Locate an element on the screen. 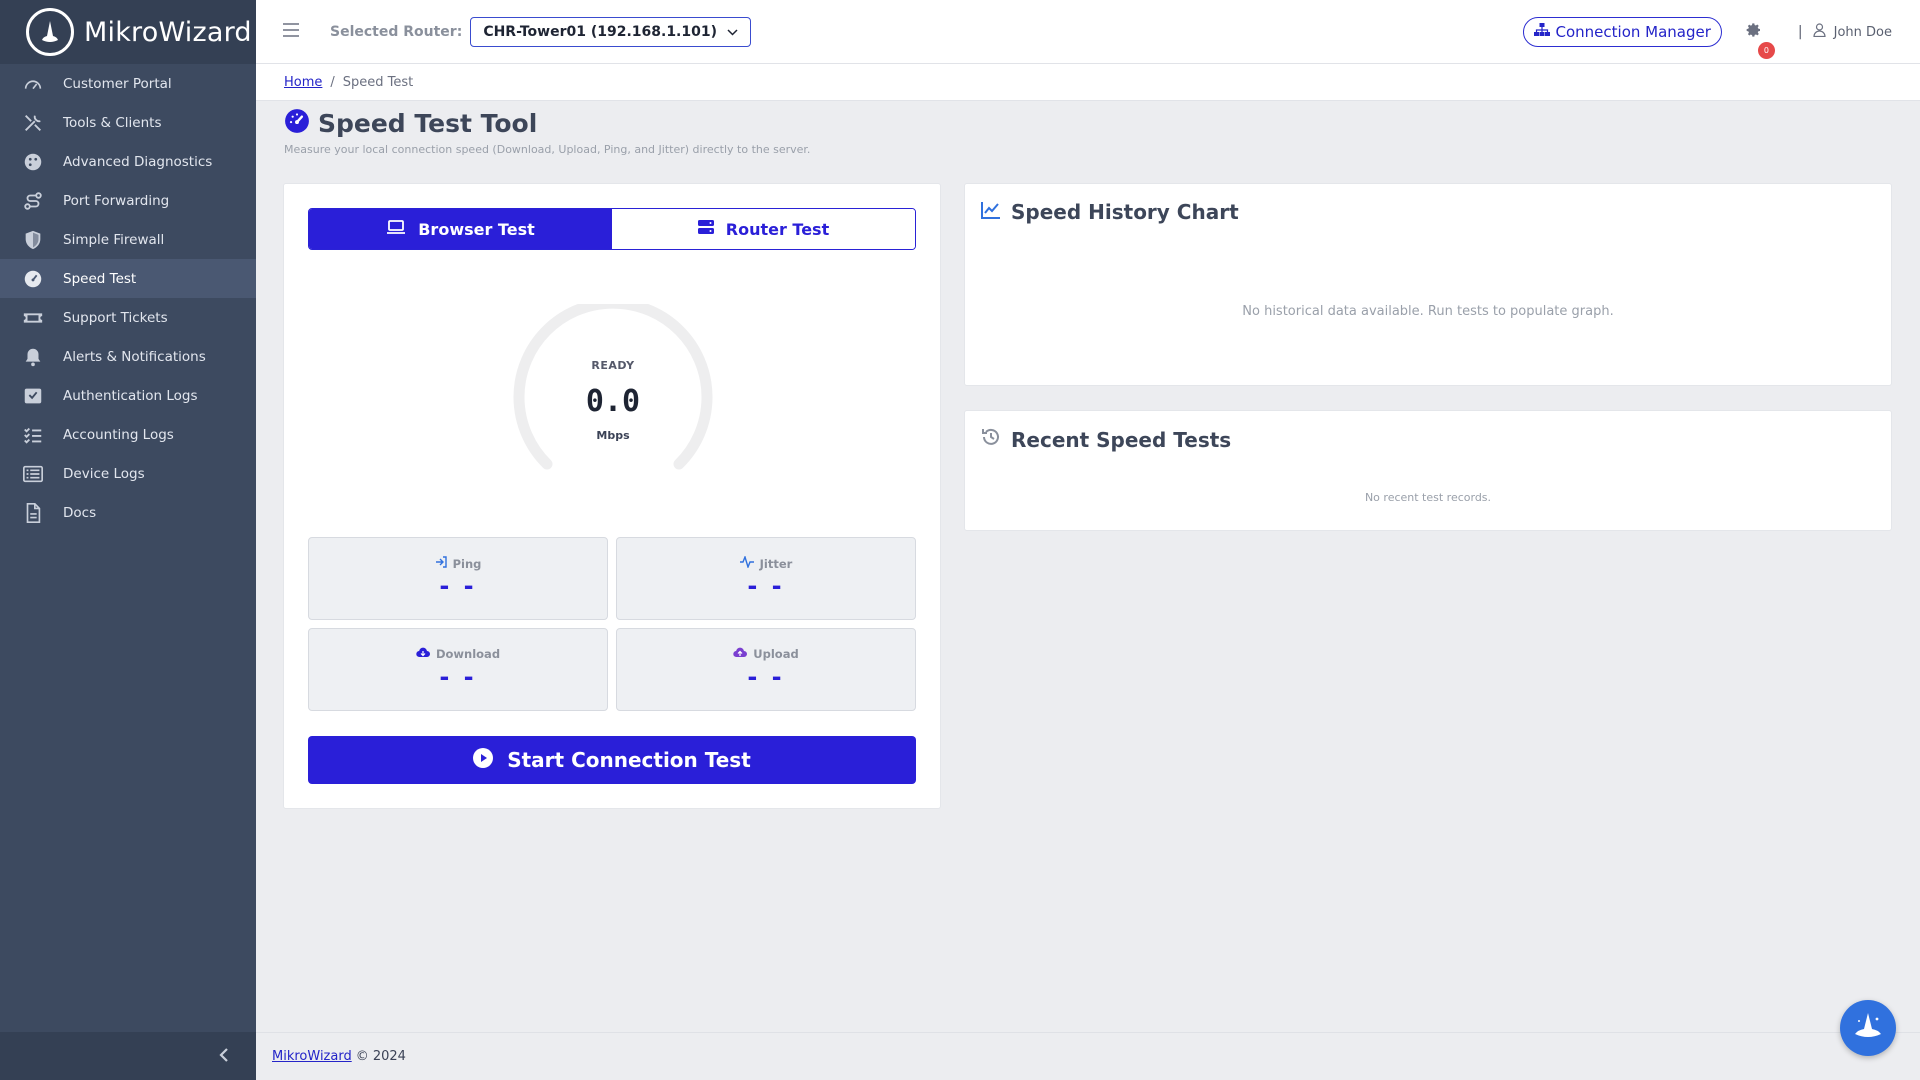 This screenshot has height=1080, width=1920. tab-browser-test-label: Browser Test is located at coordinates (476, 229).